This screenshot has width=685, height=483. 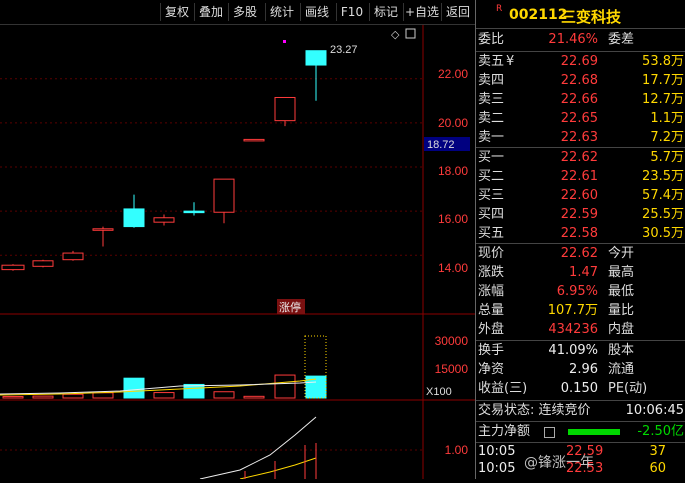 What do you see at coordinates (663, 233) in the screenshot?
I see `buy-volume: 30.5万` at bounding box center [663, 233].